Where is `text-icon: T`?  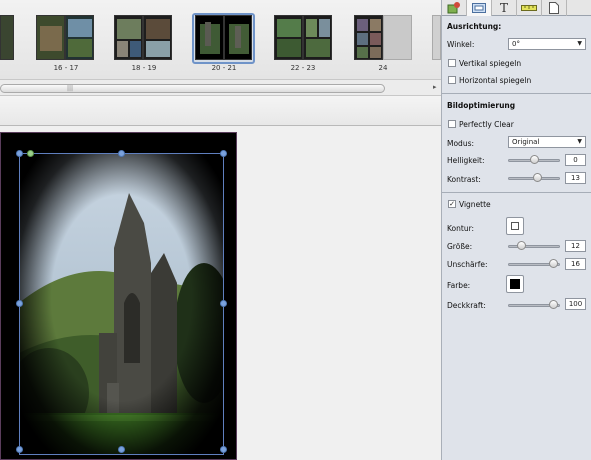
text-icon: T is located at coordinates (503, 8).